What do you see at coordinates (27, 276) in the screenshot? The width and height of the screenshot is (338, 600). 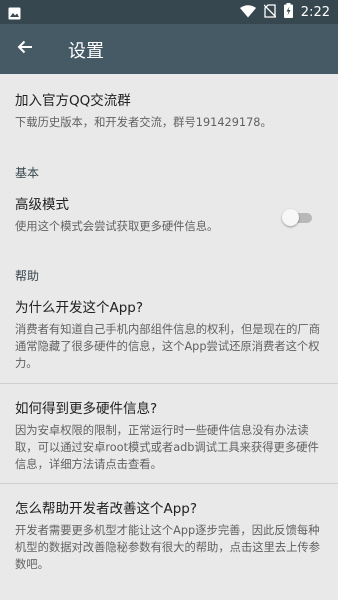 I see `category-help: 帮助` at bounding box center [27, 276].